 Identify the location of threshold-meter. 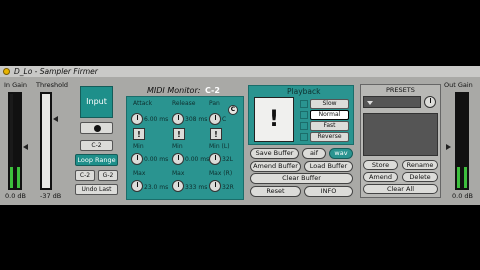
(46, 141).